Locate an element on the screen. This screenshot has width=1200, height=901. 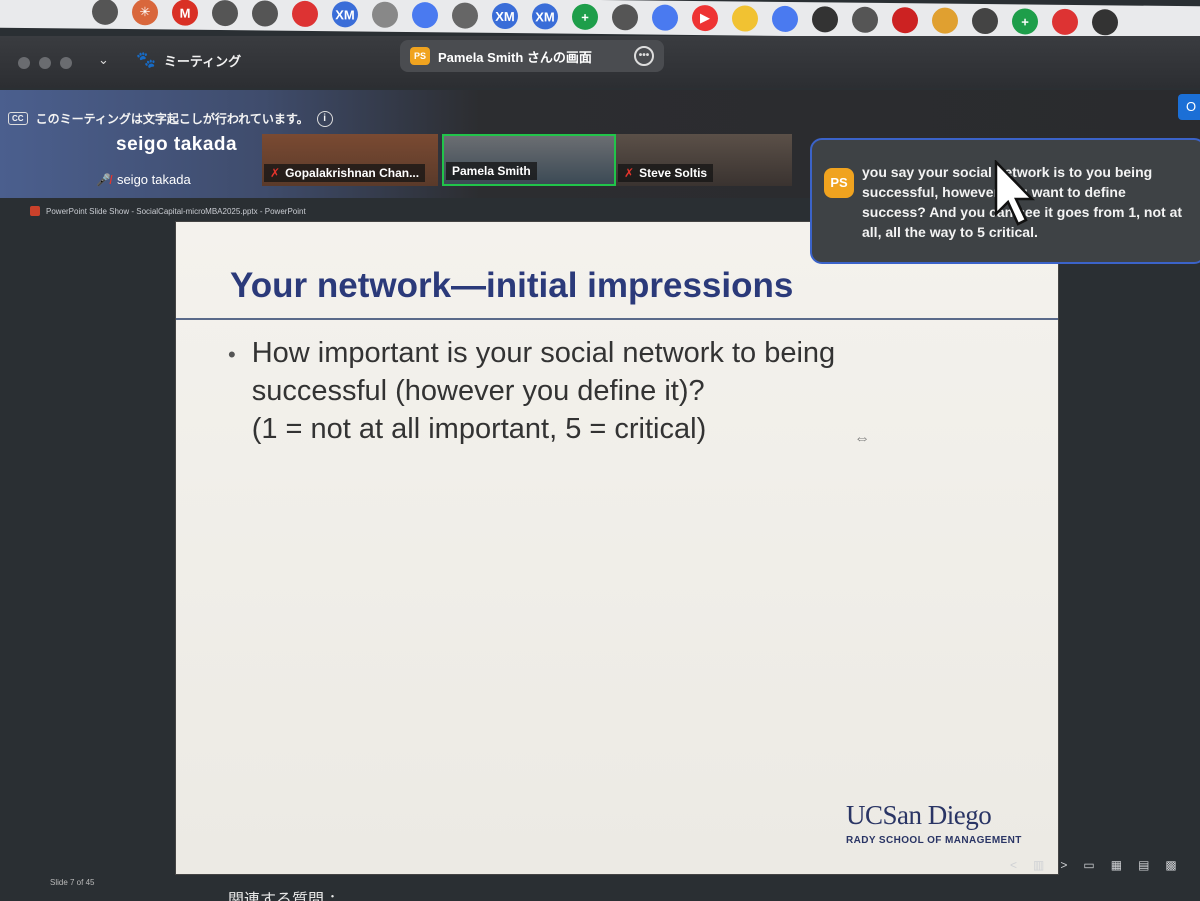
slideshow-controls: < ▥ > ▭ ▦ ▤ ▩ is located at coordinates (1093, 865).